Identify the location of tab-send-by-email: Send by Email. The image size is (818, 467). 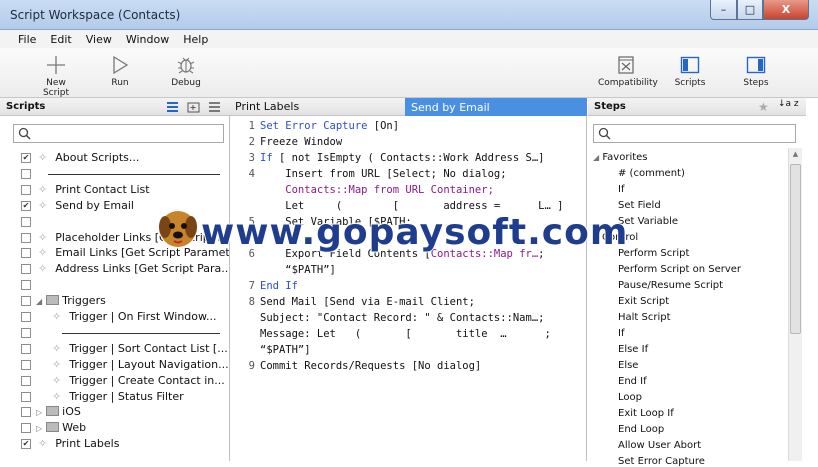
(496, 107).